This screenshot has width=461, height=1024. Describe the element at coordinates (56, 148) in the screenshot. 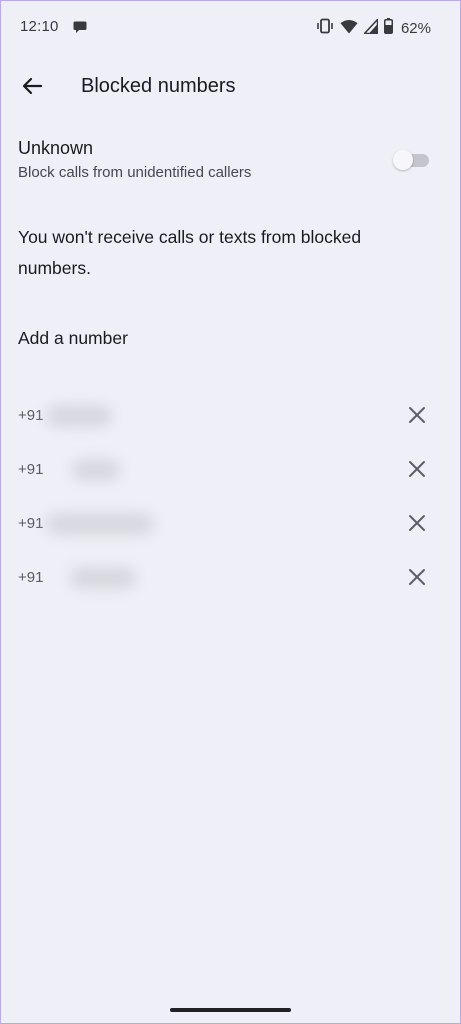

I see `setting-title: Unknown` at that location.